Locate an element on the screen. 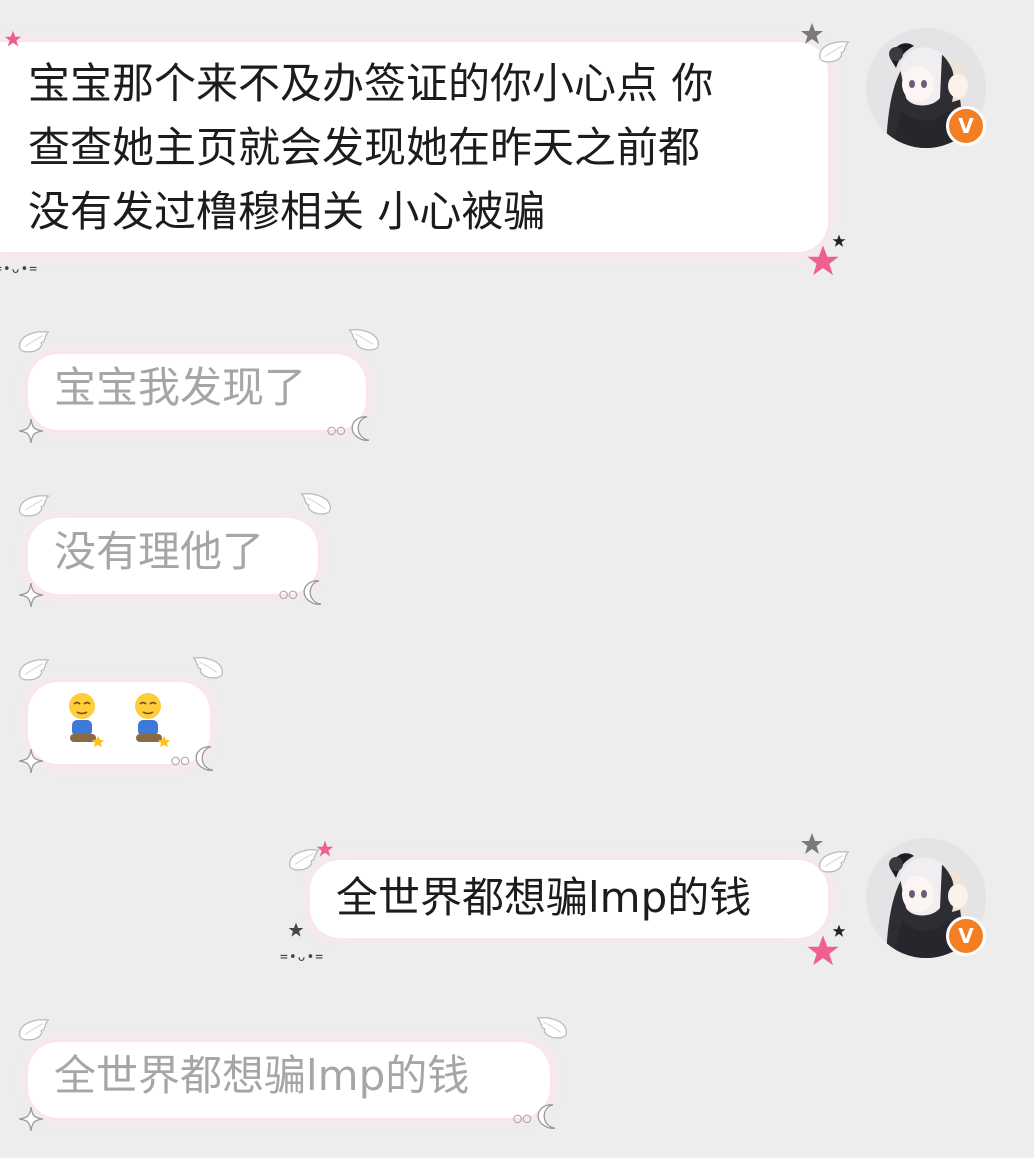 The height and width of the screenshot is (1158, 1034). message-text-line: 没有发过橹穆相关 小心被骗 is located at coordinates (287, 211).